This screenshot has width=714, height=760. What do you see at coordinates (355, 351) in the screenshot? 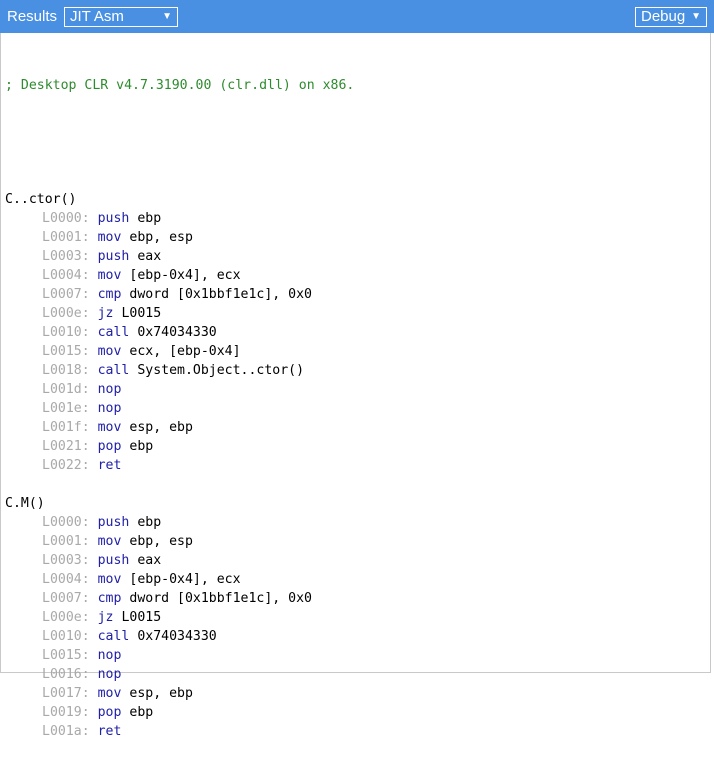
I see `asm-line: L0015: mov ecx, [ebp-0x4]` at bounding box center [355, 351].